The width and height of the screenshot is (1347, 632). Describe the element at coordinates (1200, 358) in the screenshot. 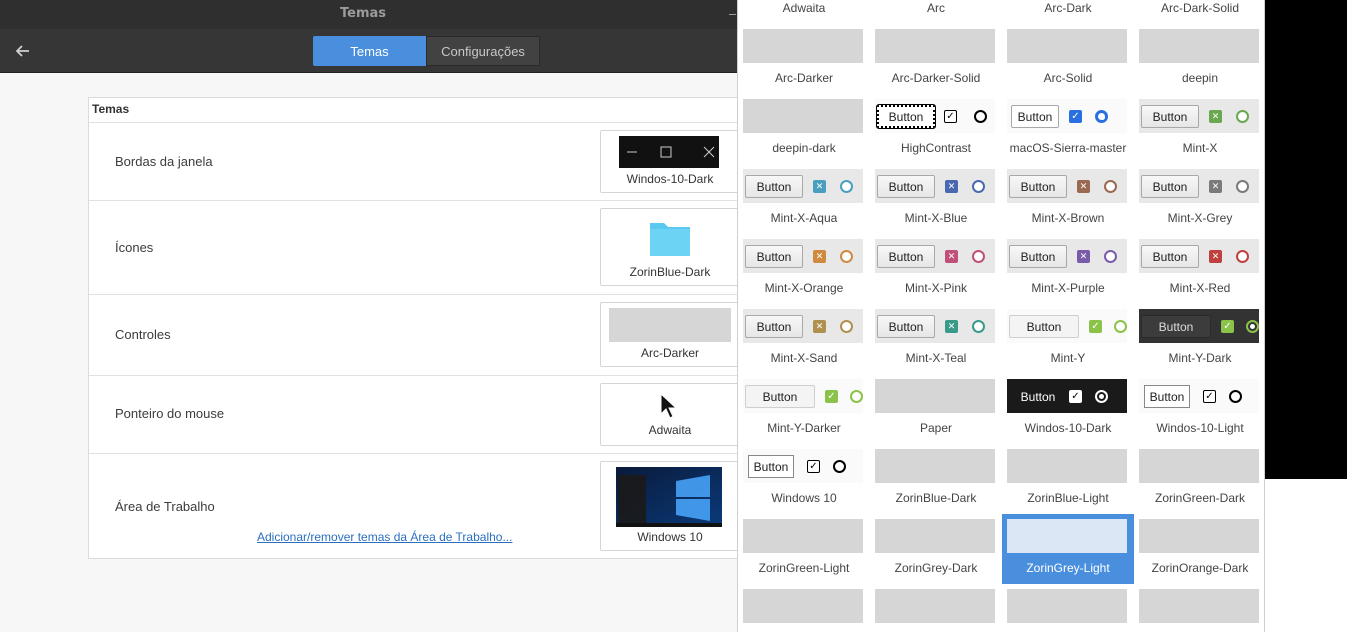

I see `theme-name: Mint-Y-Dark` at that location.